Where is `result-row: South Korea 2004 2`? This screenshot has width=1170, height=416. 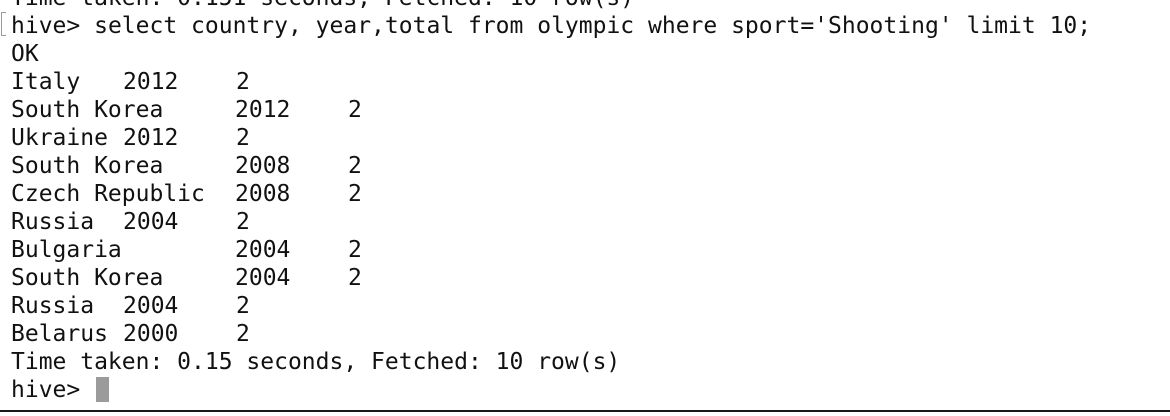 result-row: South Korea 2004 2 is located at coordinates (551, 278).